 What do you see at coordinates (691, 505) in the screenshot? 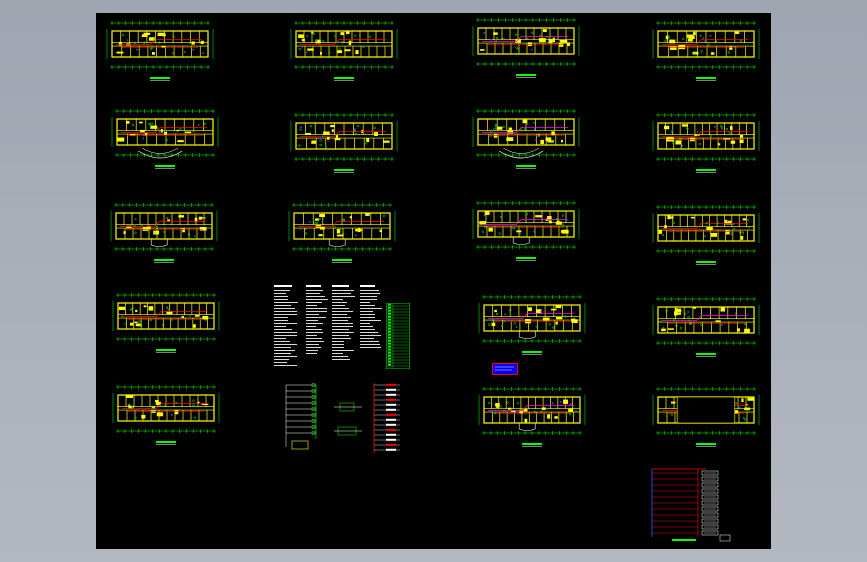
I see `distribution-system-diagram` at bounding box center [691, 505].